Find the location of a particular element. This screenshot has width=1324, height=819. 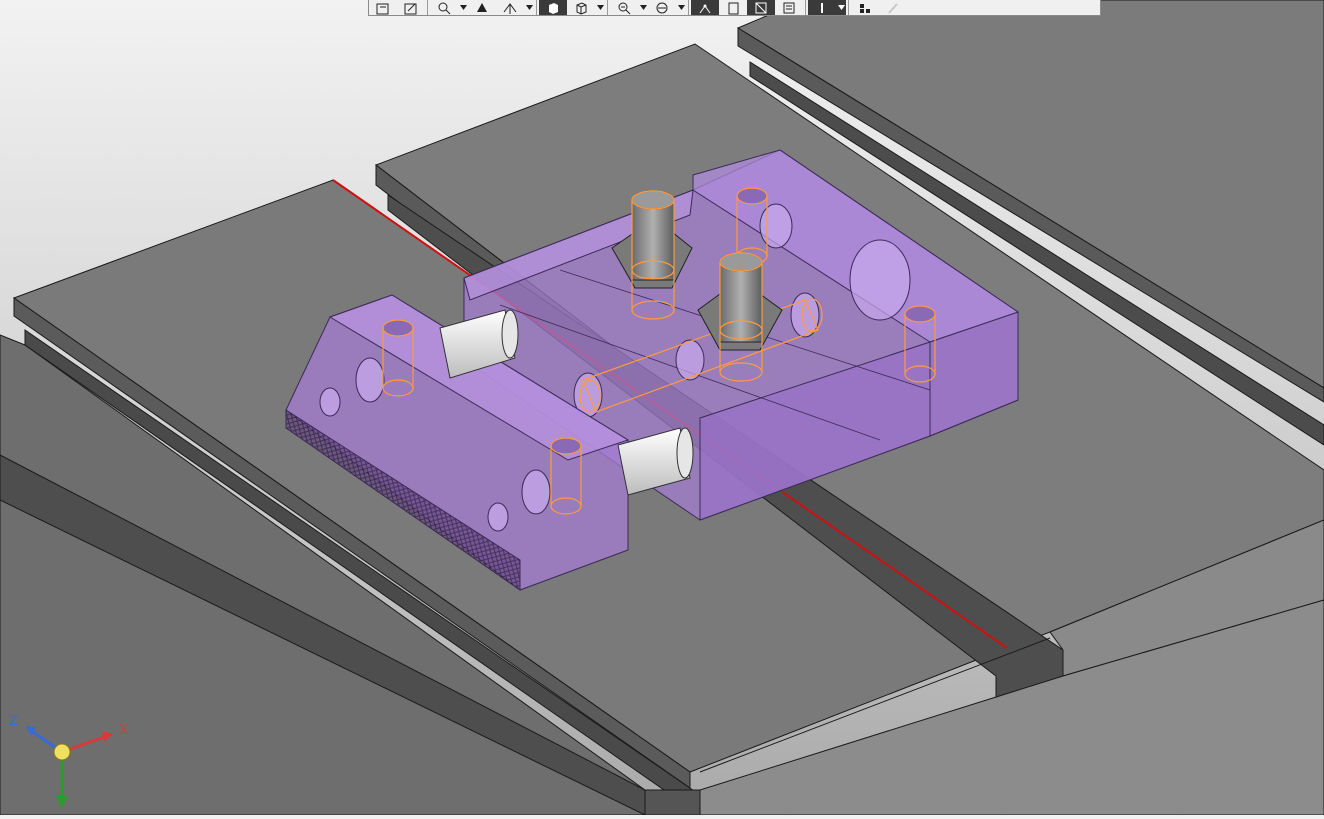

tb-rotate-button is located at coordinates (482, 7).